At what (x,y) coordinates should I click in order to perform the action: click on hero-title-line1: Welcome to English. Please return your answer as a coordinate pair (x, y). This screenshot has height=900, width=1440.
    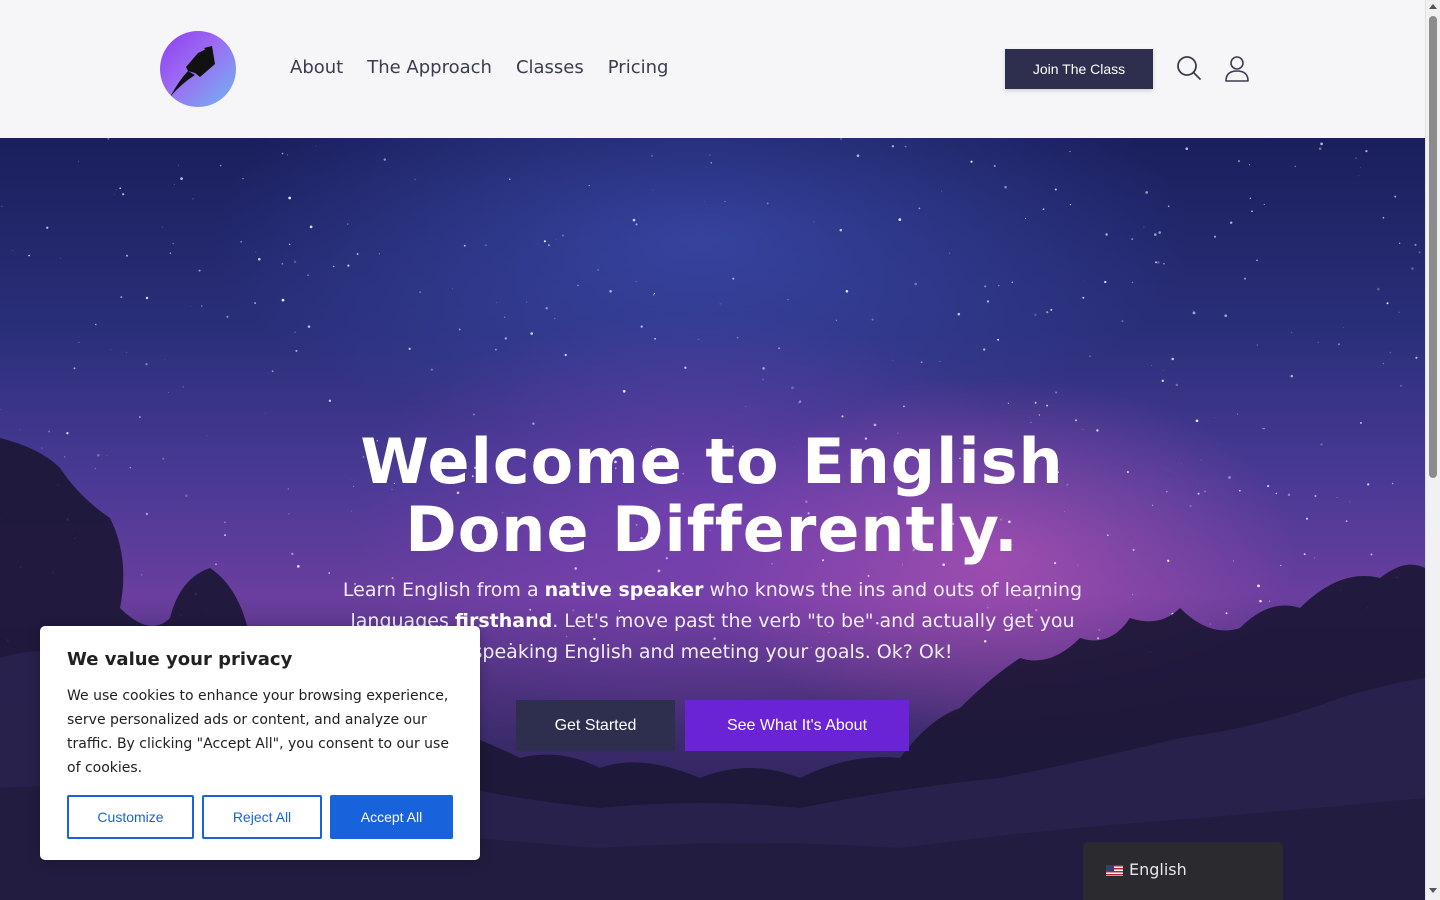
    Looking at the image, I should click on (712, 461).